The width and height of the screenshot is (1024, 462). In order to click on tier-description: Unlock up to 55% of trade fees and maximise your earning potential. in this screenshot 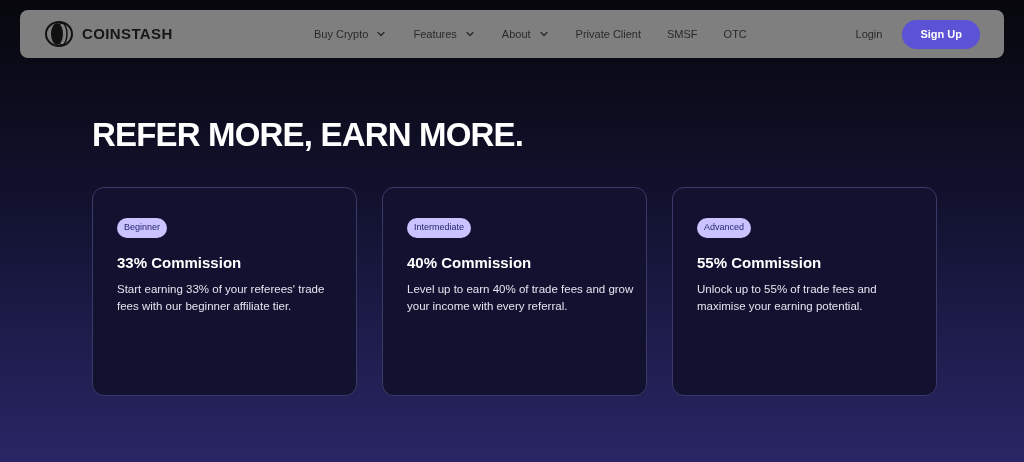, I will do `click(787, 298)`.